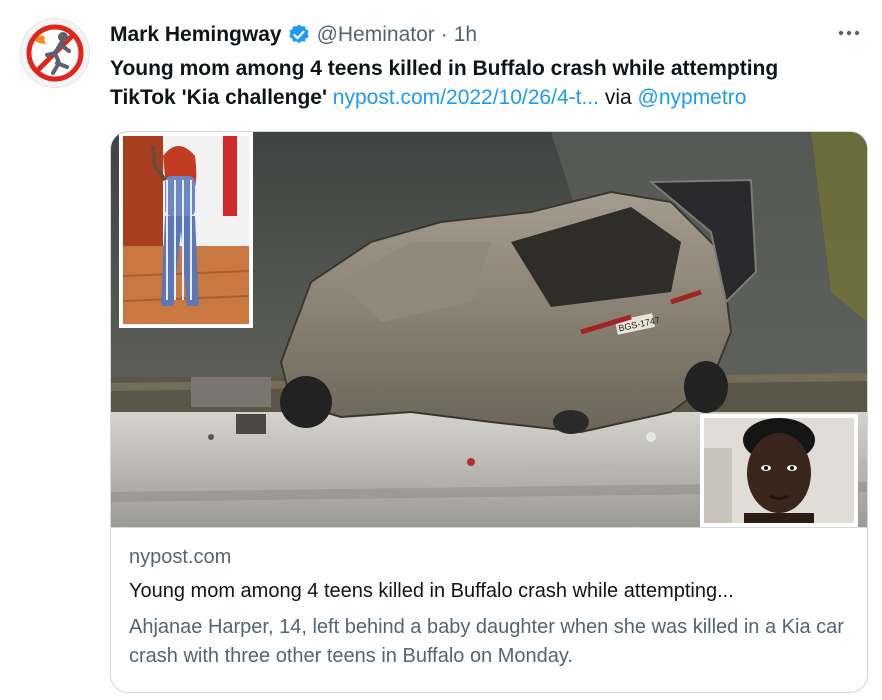  I want to click on card-domain: nypost.com, so click(180, 557).